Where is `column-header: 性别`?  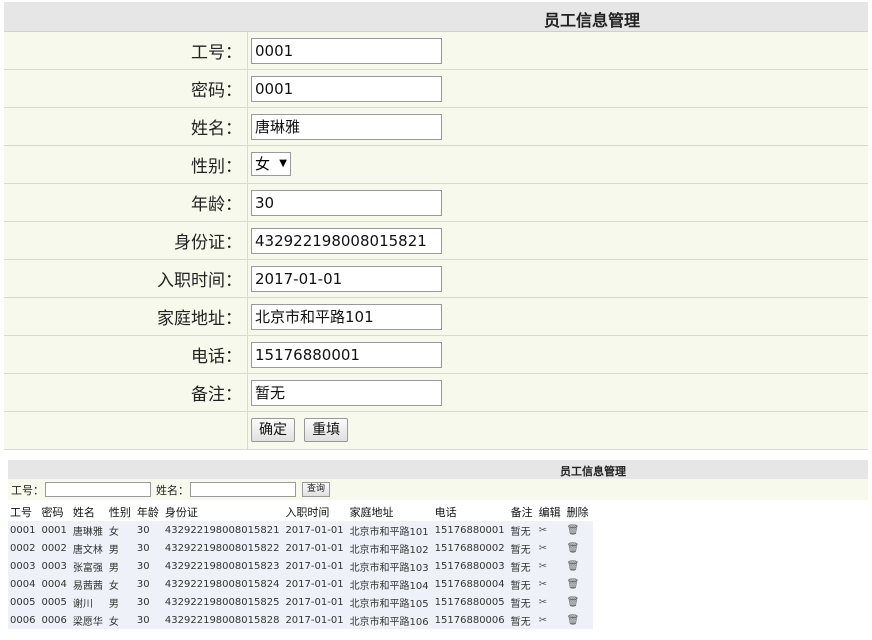 column-header: 性别 is located at coordinates (120, 512).